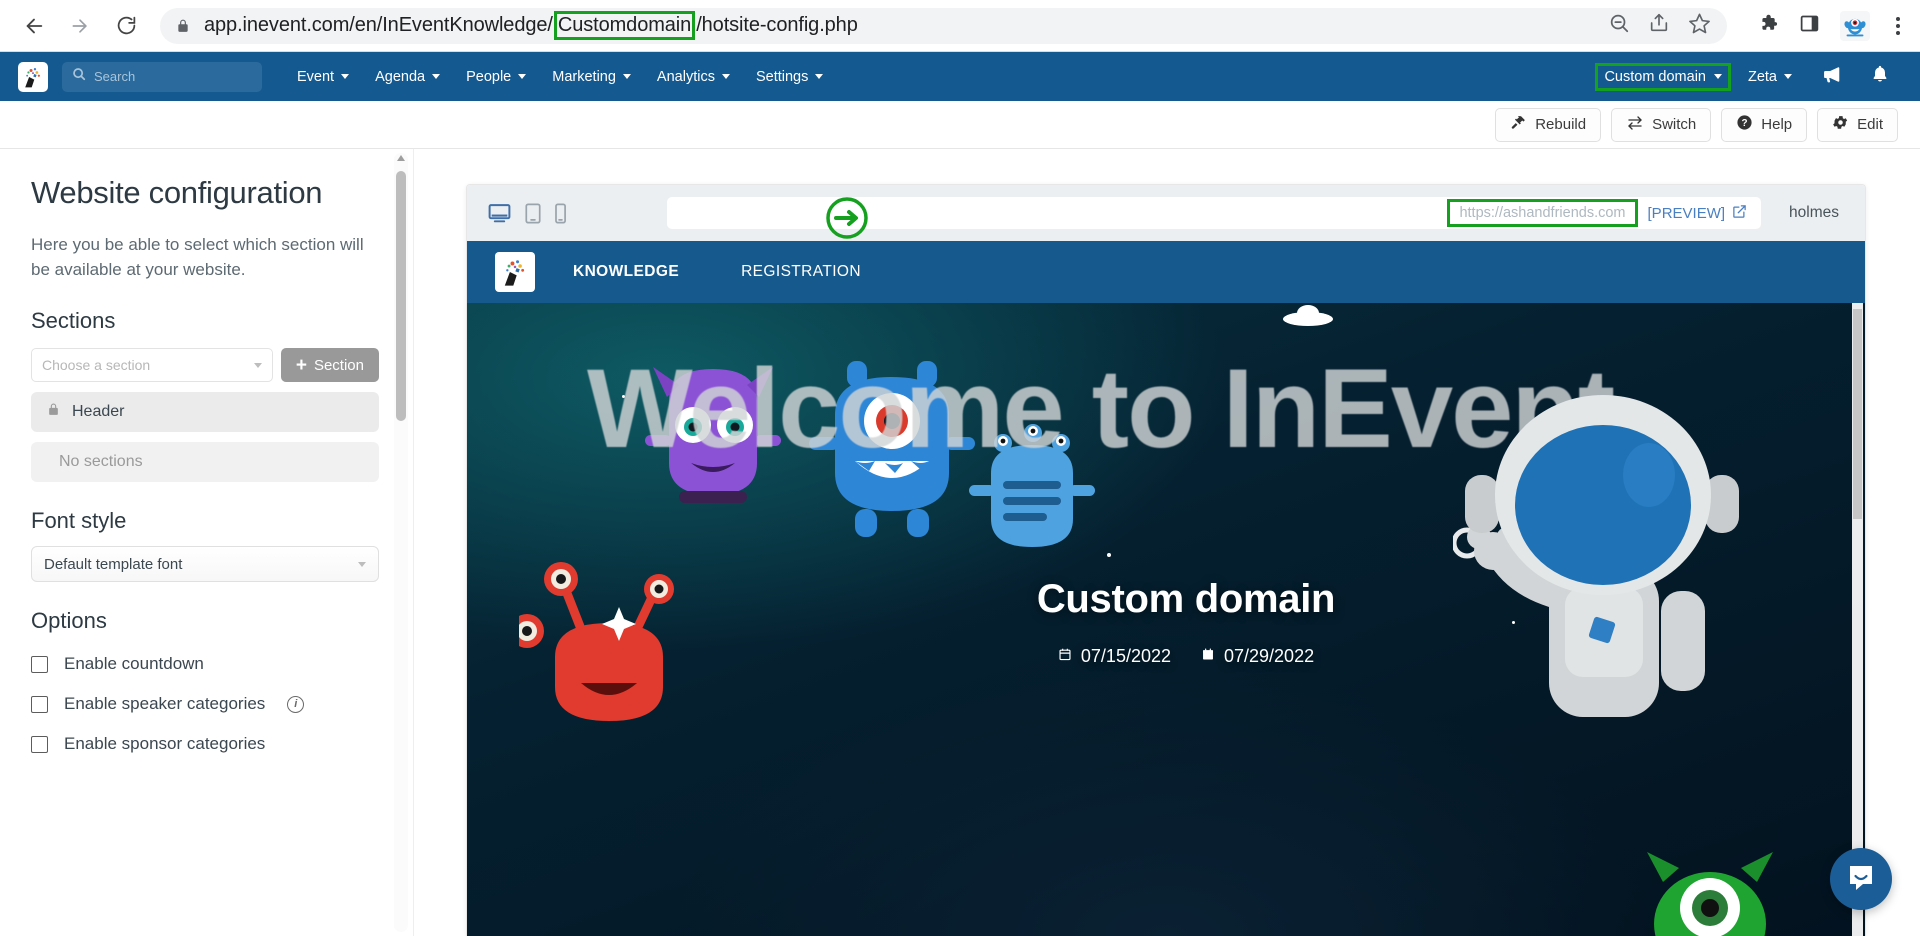 The width and height of the screenshot is (1920, 936). What do you see at coordinates (329, 365) in the screenshot?
I see `add-section-button: + Section` at bounding box center [329, 365].